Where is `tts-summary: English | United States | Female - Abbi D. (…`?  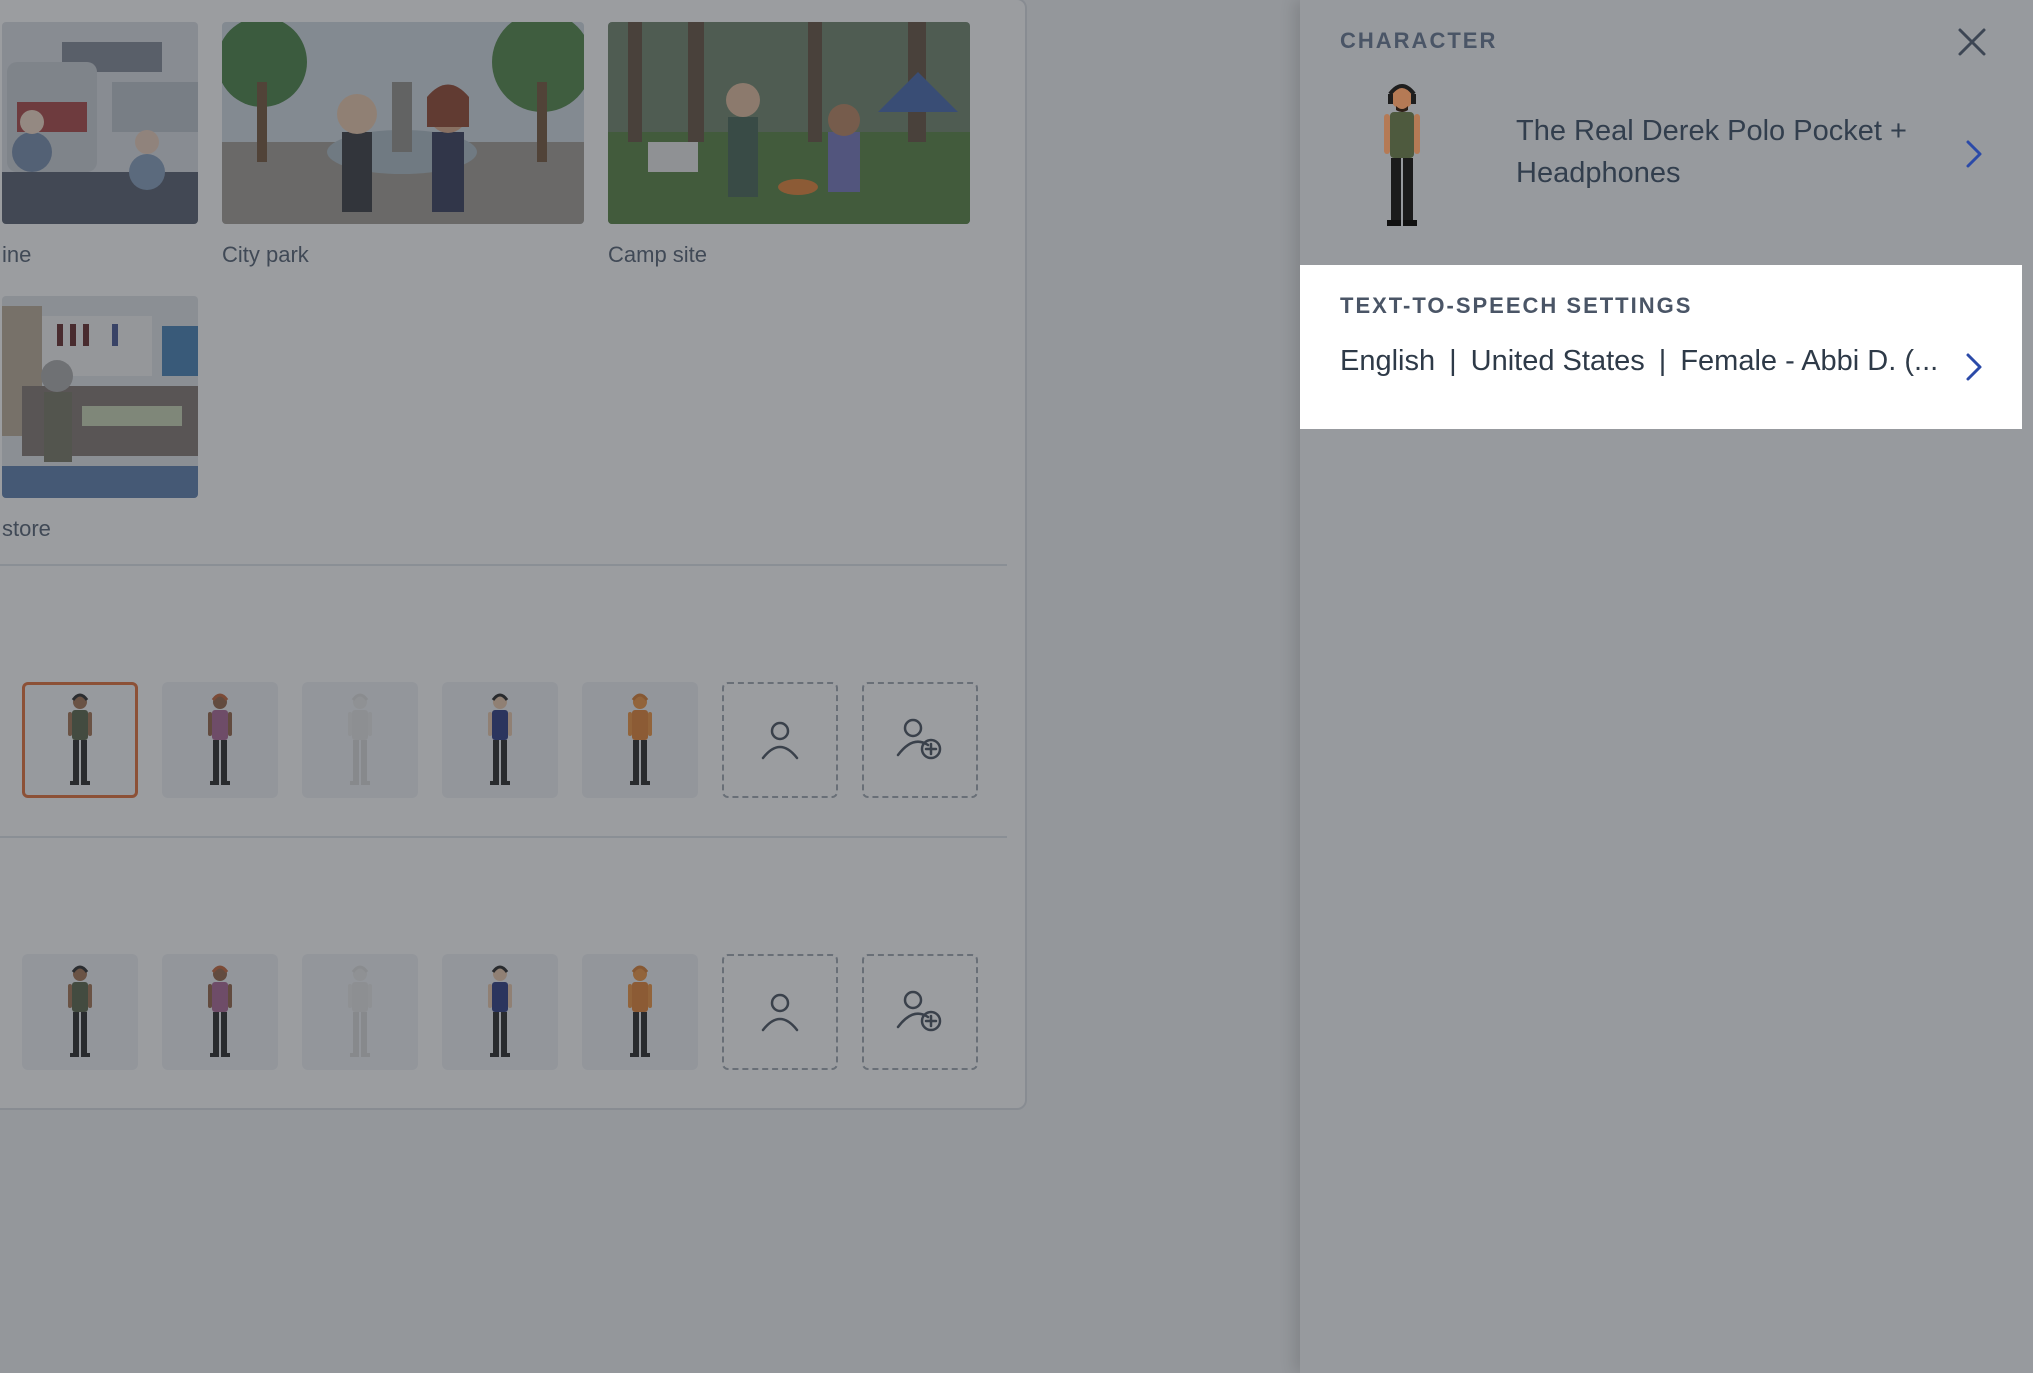
tts-summary: English | United States | Female - Abbi D. (… is located at coordinates (1639, 361).